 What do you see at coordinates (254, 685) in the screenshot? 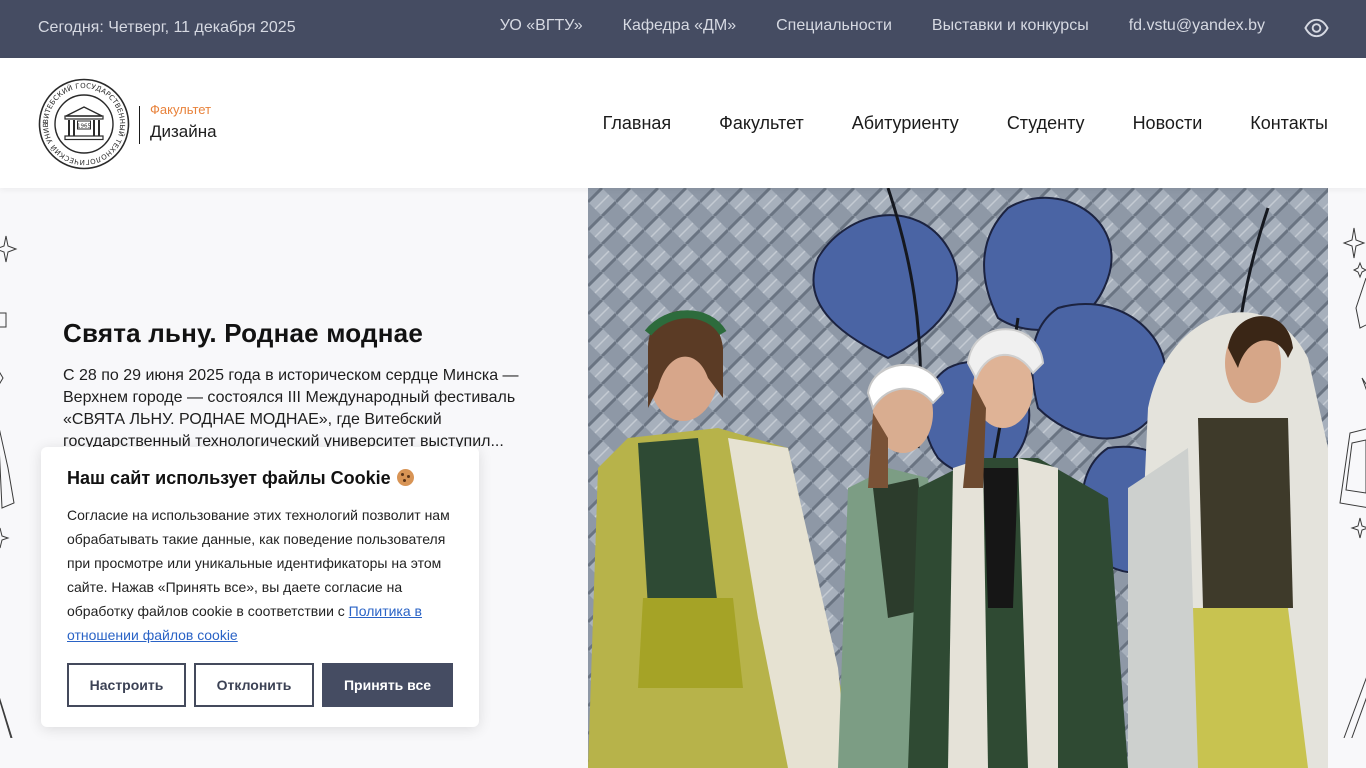
I see `cookie-decline-button: Отклонить` at bounding box center [254, 685].